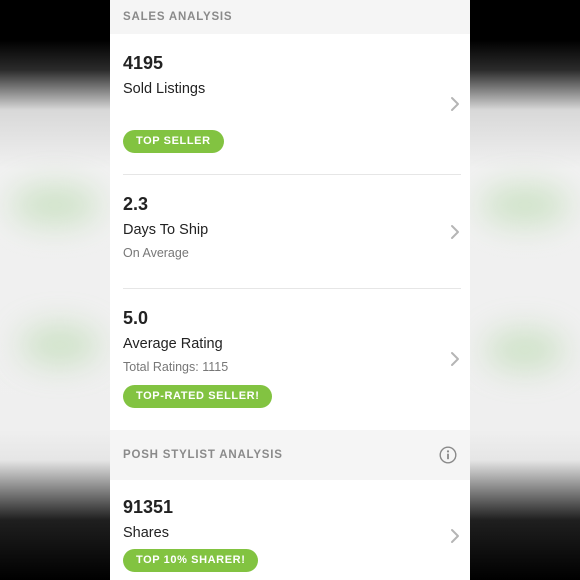  I want to click on average-rating-value: 5.0, so click(136, 318).